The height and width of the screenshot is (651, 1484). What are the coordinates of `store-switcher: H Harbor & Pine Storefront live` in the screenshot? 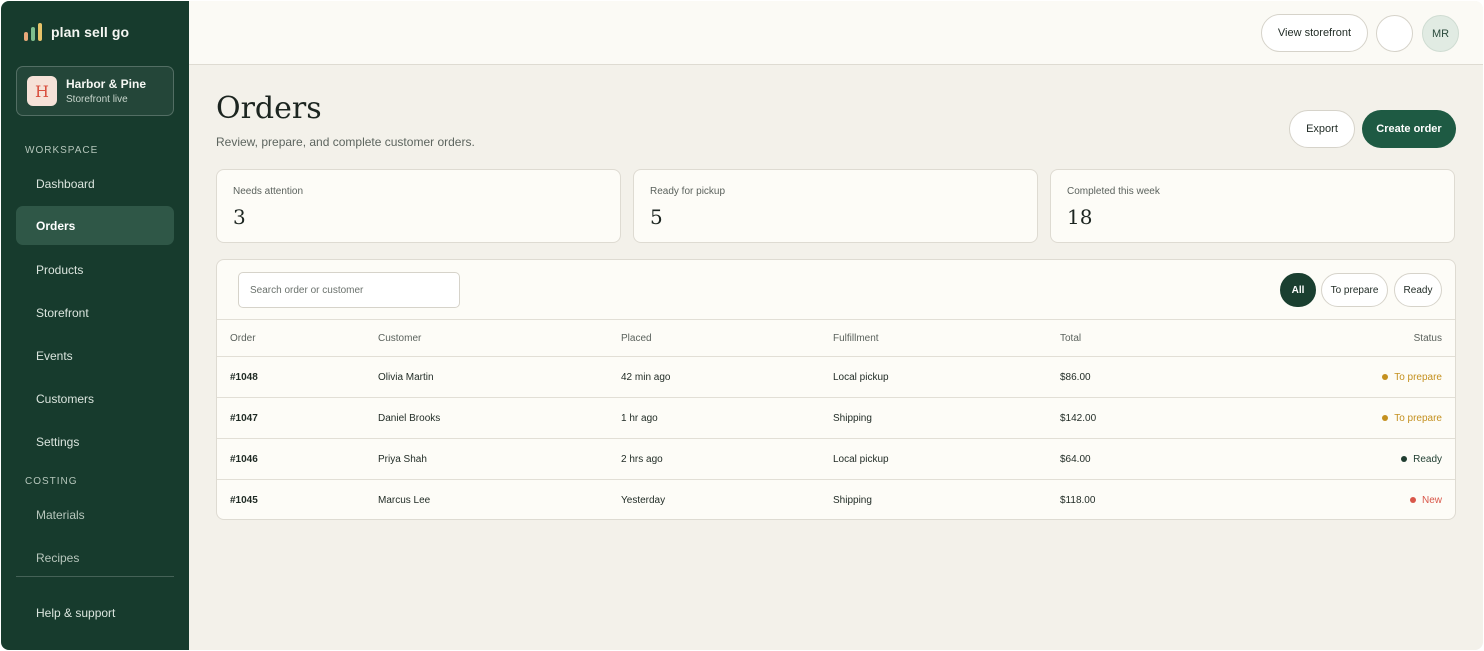 It's located at (95, 91).